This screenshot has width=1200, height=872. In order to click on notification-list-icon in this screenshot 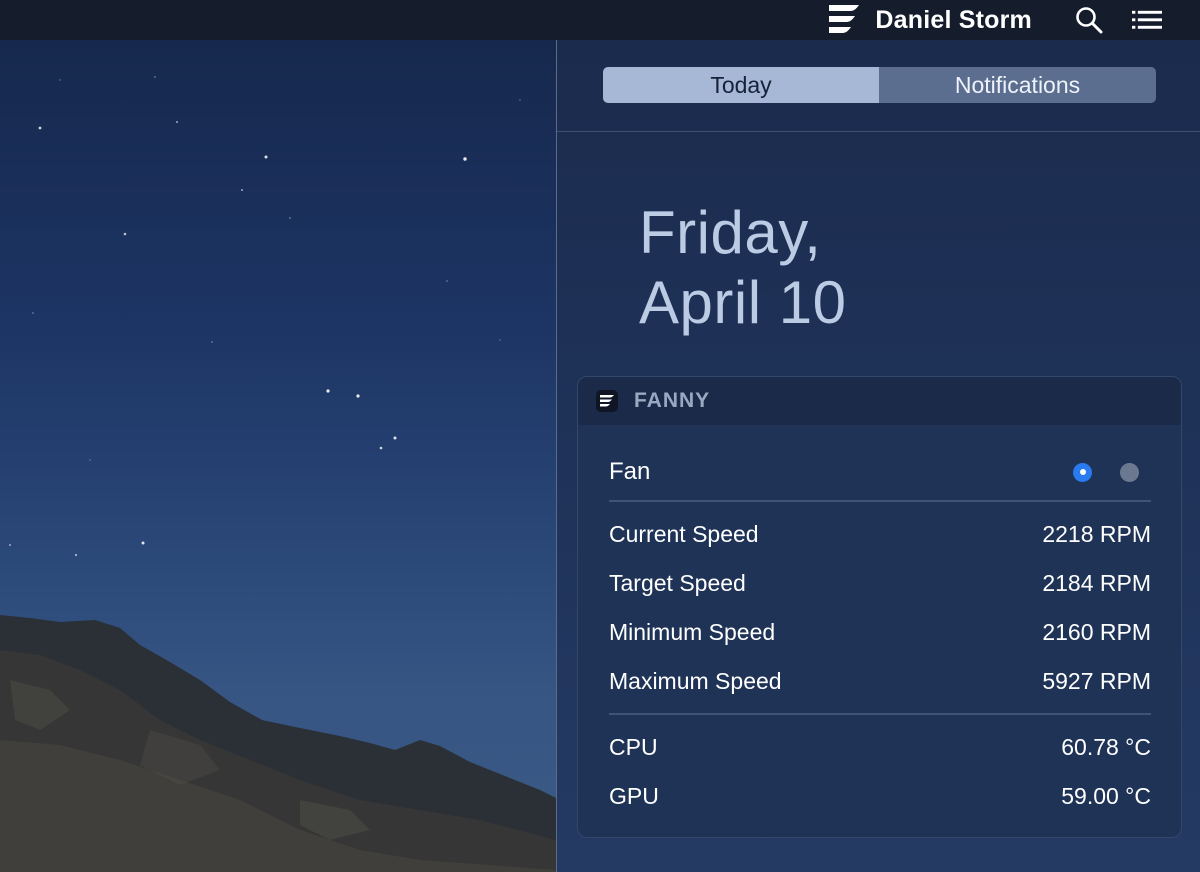, I will do `click(1147, 20)`.